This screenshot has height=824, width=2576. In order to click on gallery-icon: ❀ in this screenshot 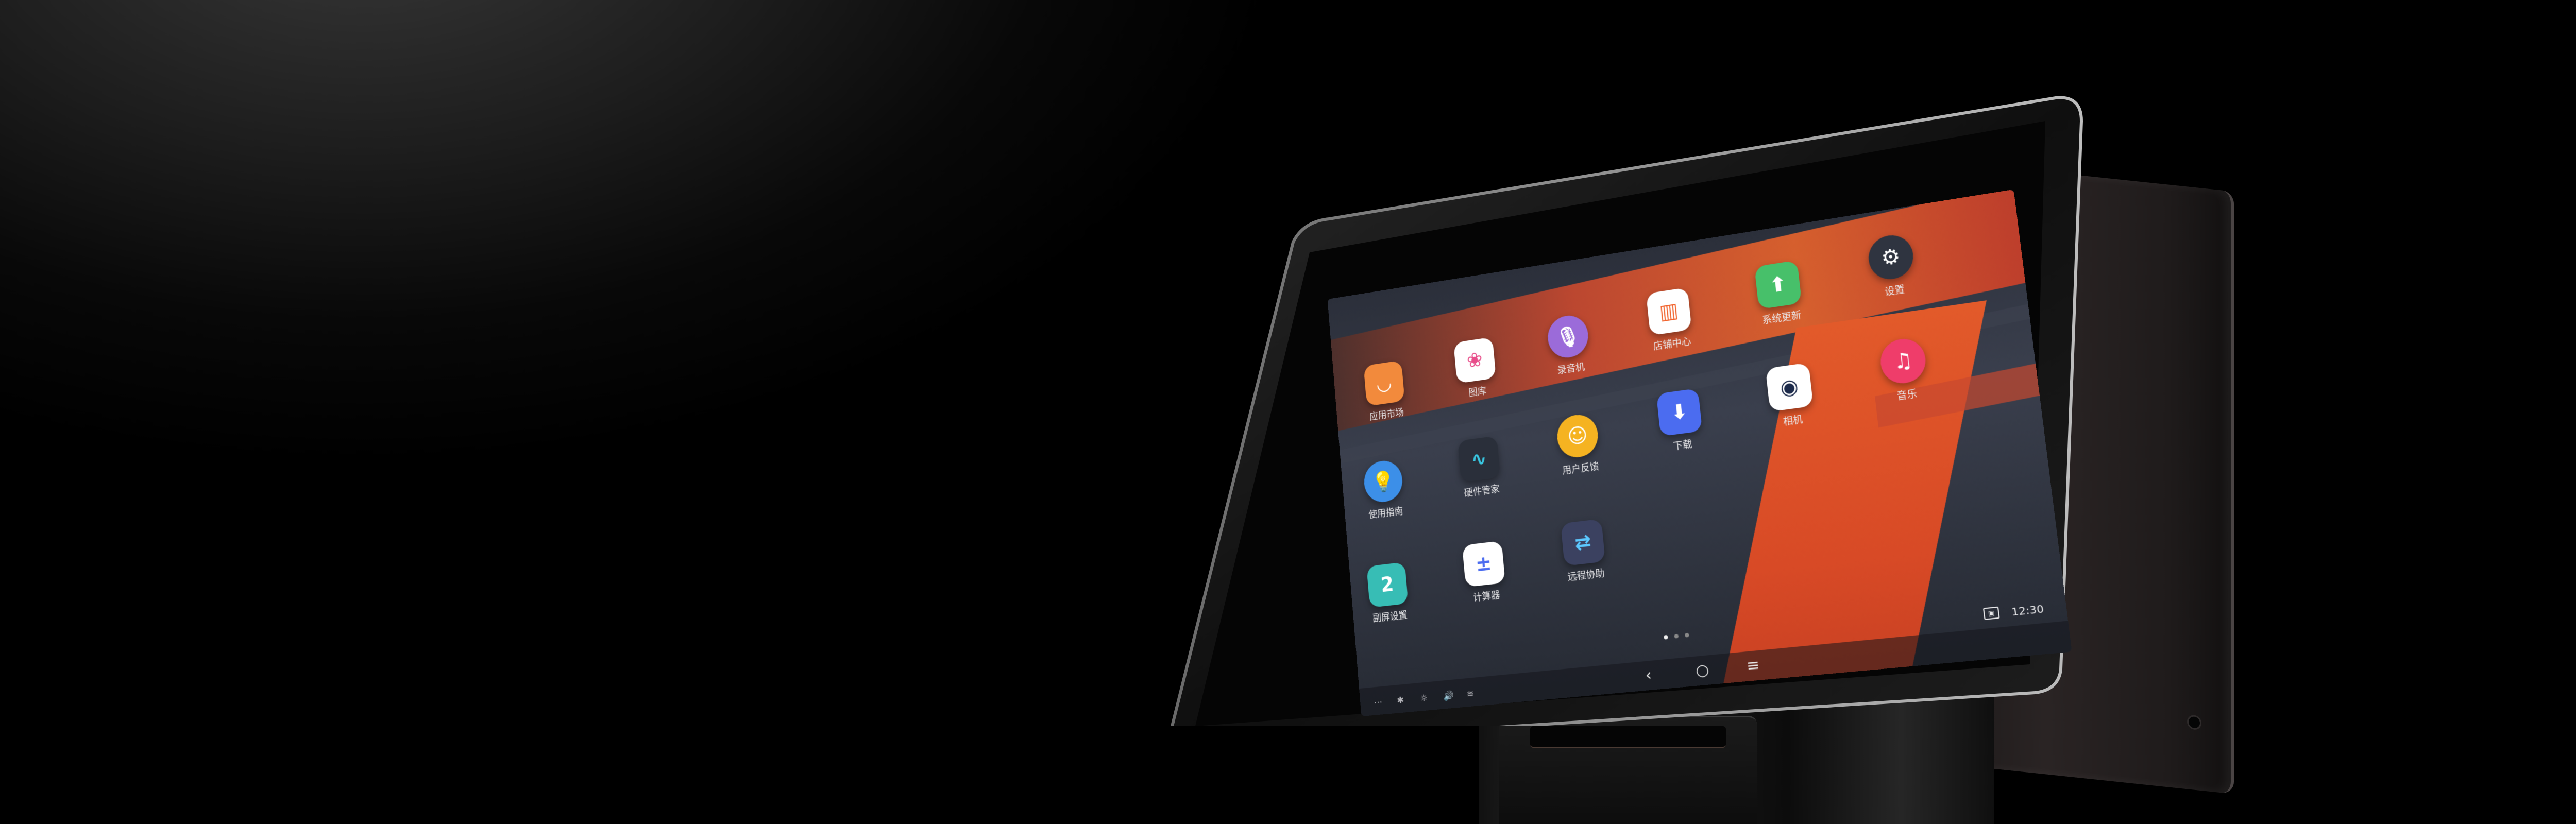, I will do `click(1474, 360)`.